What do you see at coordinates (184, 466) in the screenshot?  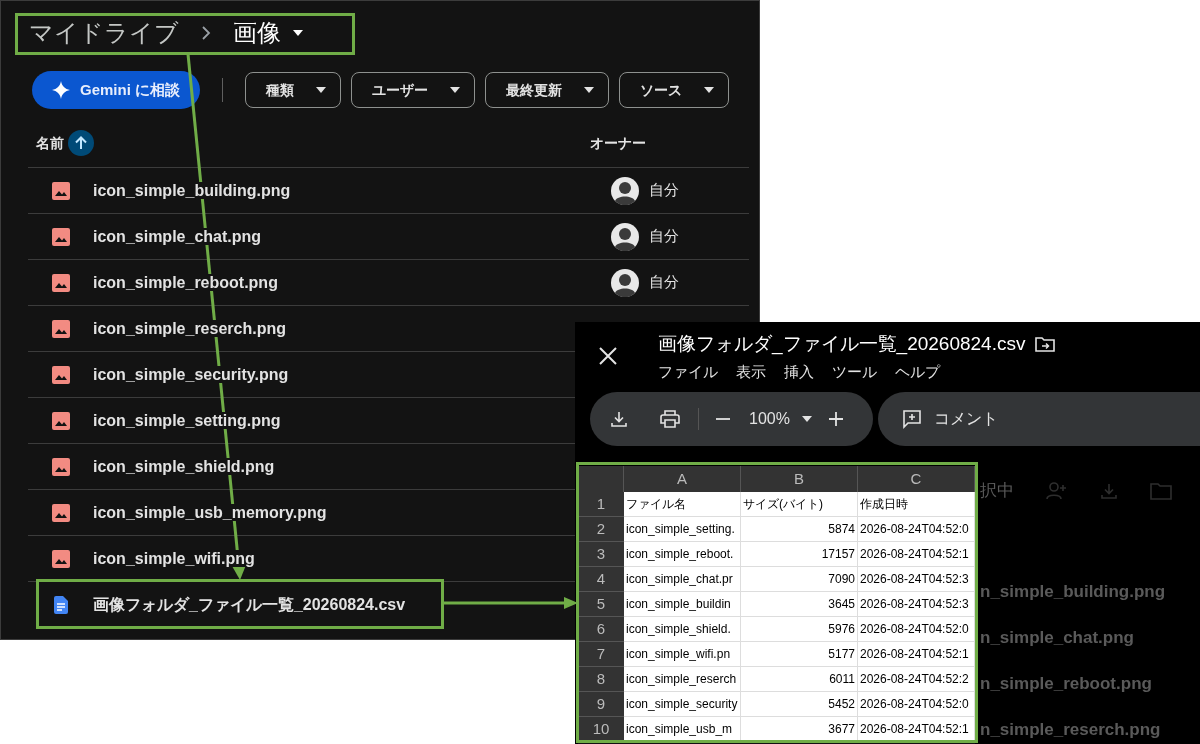 I see `file-name: icon_simple_shield.png` at bounding box center [184, 466].